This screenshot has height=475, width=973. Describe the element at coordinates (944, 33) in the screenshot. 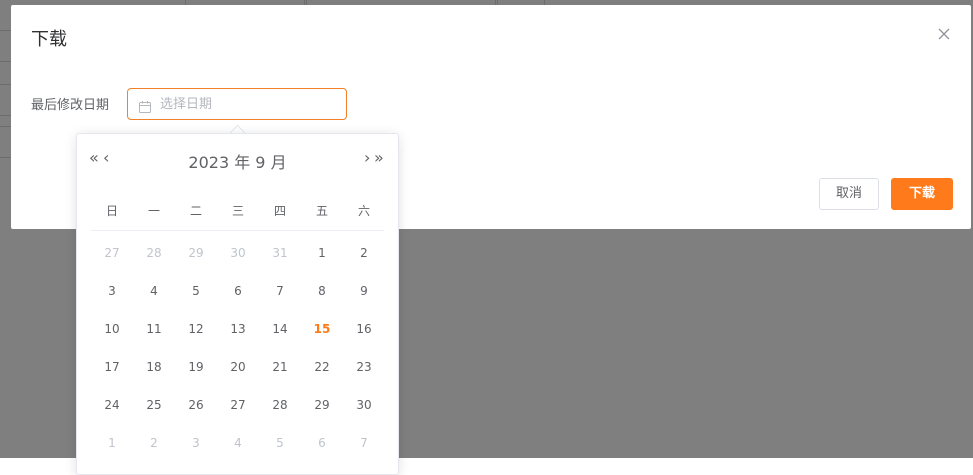

I see `close-icon` at that location.